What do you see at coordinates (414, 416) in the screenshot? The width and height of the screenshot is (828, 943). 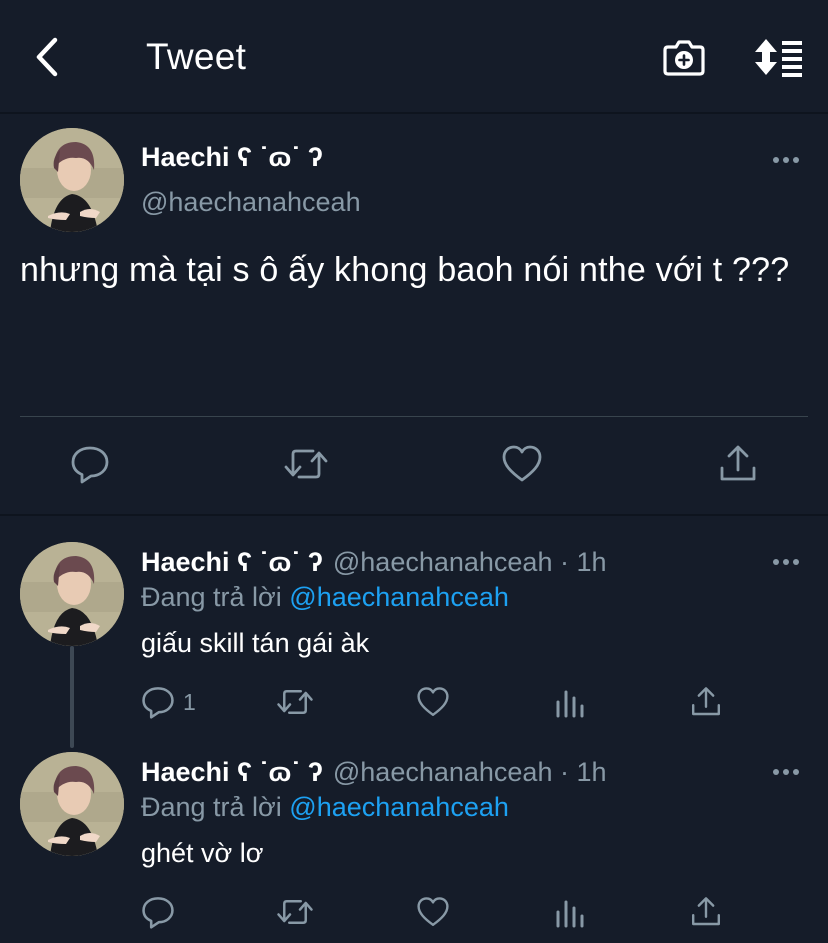 I see `tweet-divider` at bounding box center [414, 416].